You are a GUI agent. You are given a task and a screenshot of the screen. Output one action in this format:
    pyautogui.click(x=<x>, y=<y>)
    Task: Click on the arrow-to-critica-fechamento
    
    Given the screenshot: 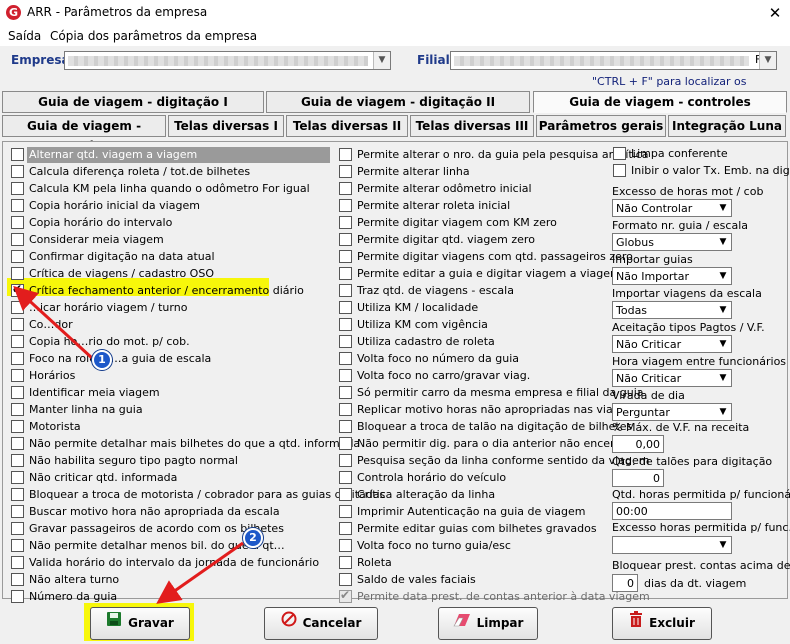 What is the action you would take?
    pyautogui.click(x=53, y=322)
    